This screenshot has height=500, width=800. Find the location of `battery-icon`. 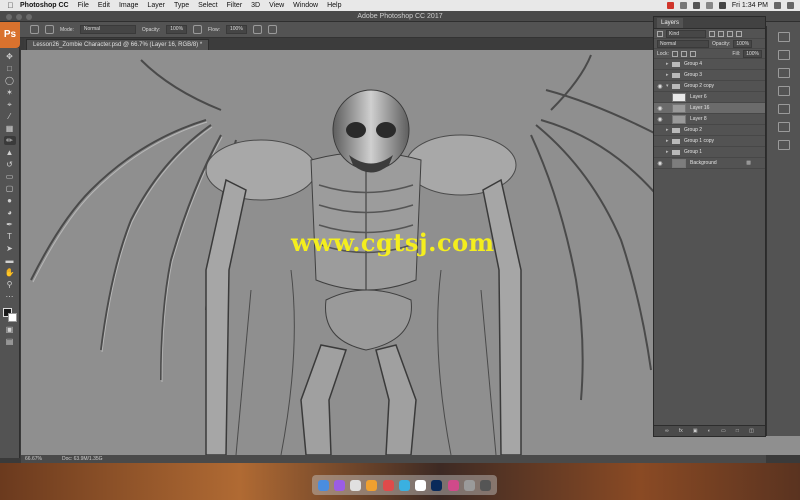

battery-icon is located at coordinates (722, 5).